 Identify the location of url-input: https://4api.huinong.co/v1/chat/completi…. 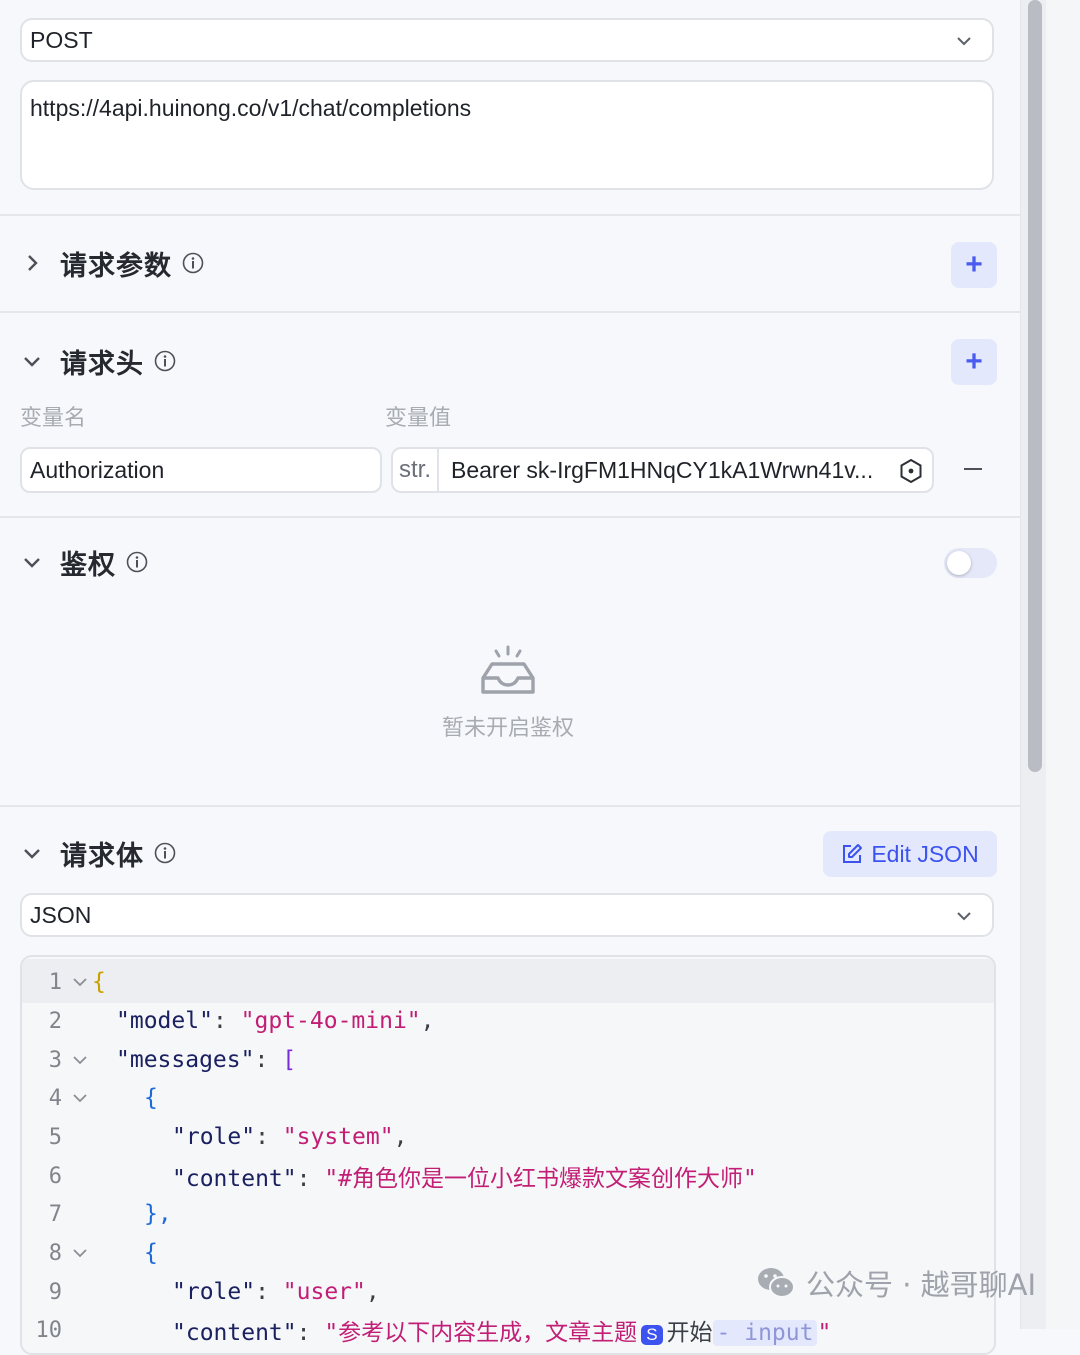
(507, 135).